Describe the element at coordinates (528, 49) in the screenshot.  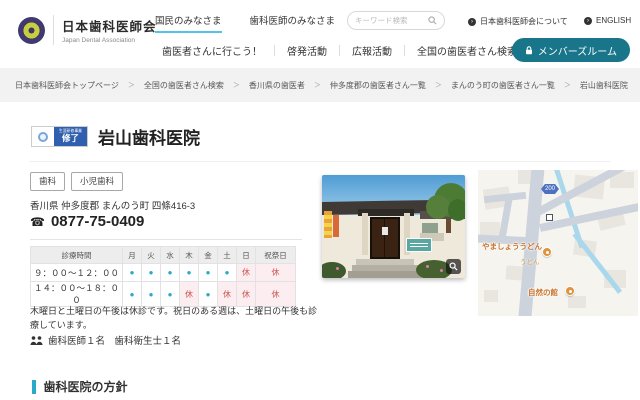
I see `lock-icon` at that location.